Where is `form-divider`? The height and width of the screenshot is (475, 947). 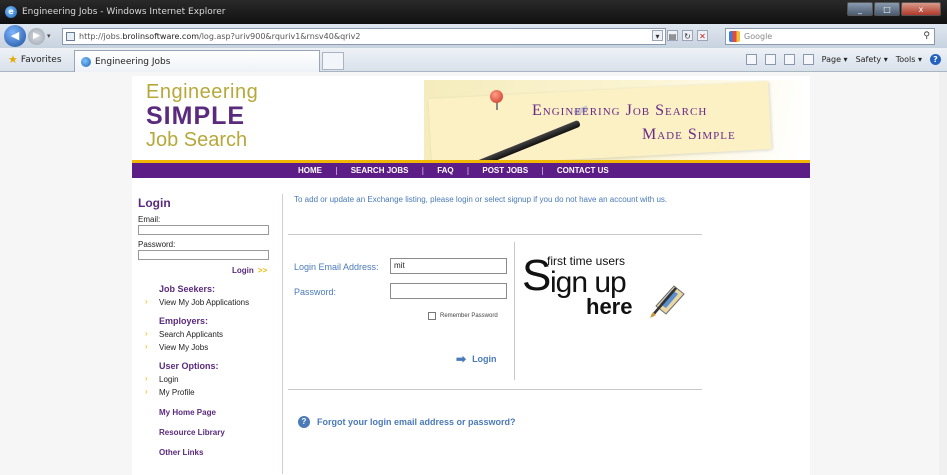
form-divider is located at coordinates (514, 311).